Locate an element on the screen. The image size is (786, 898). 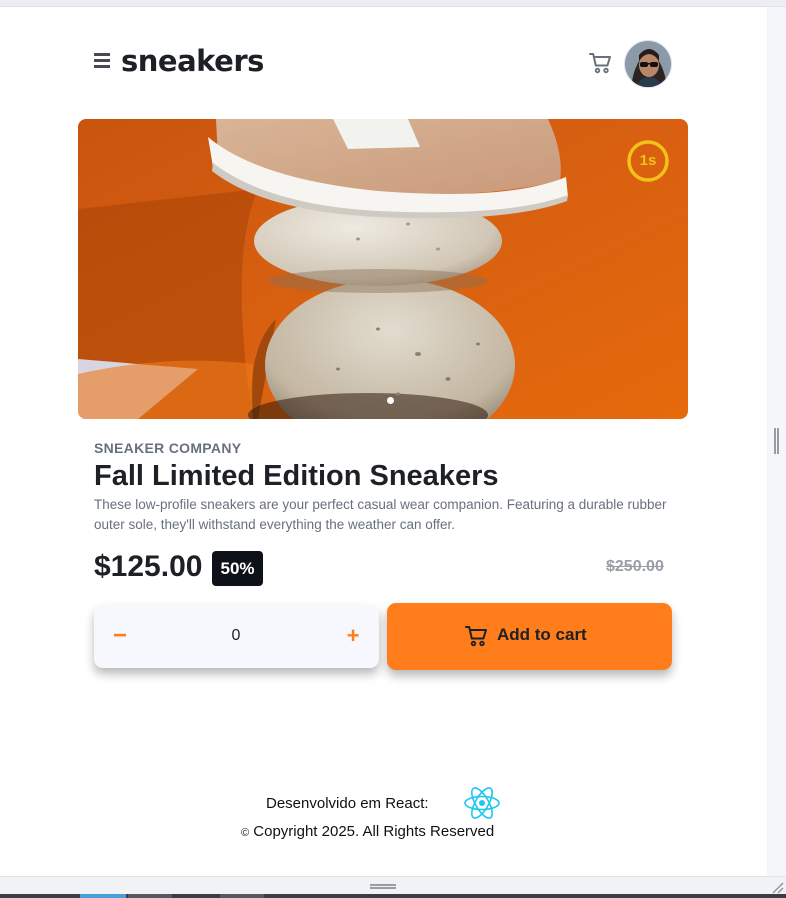
quantity-value: 0 is located at coordinates (236, 635).